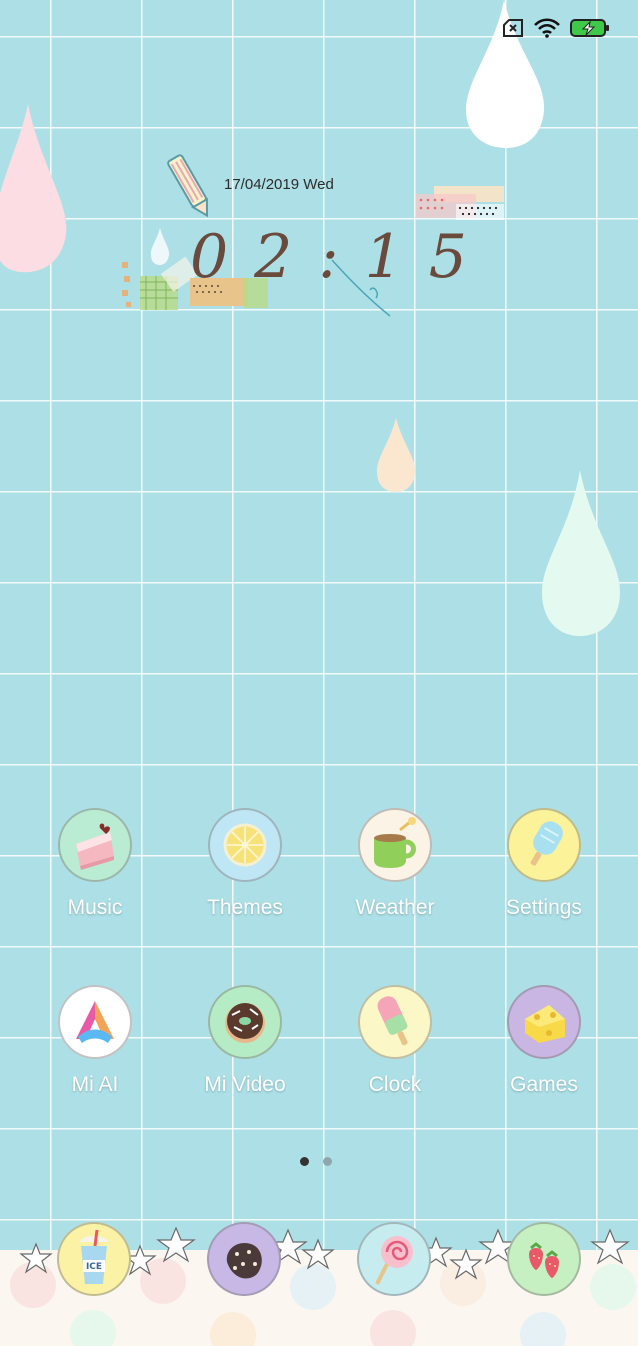 Image resolution: width=638 pixels, height=1346 pixels. Describe the element at coordinates (544, 845) in the screenshot. I see `popsicle-icon` at that location.